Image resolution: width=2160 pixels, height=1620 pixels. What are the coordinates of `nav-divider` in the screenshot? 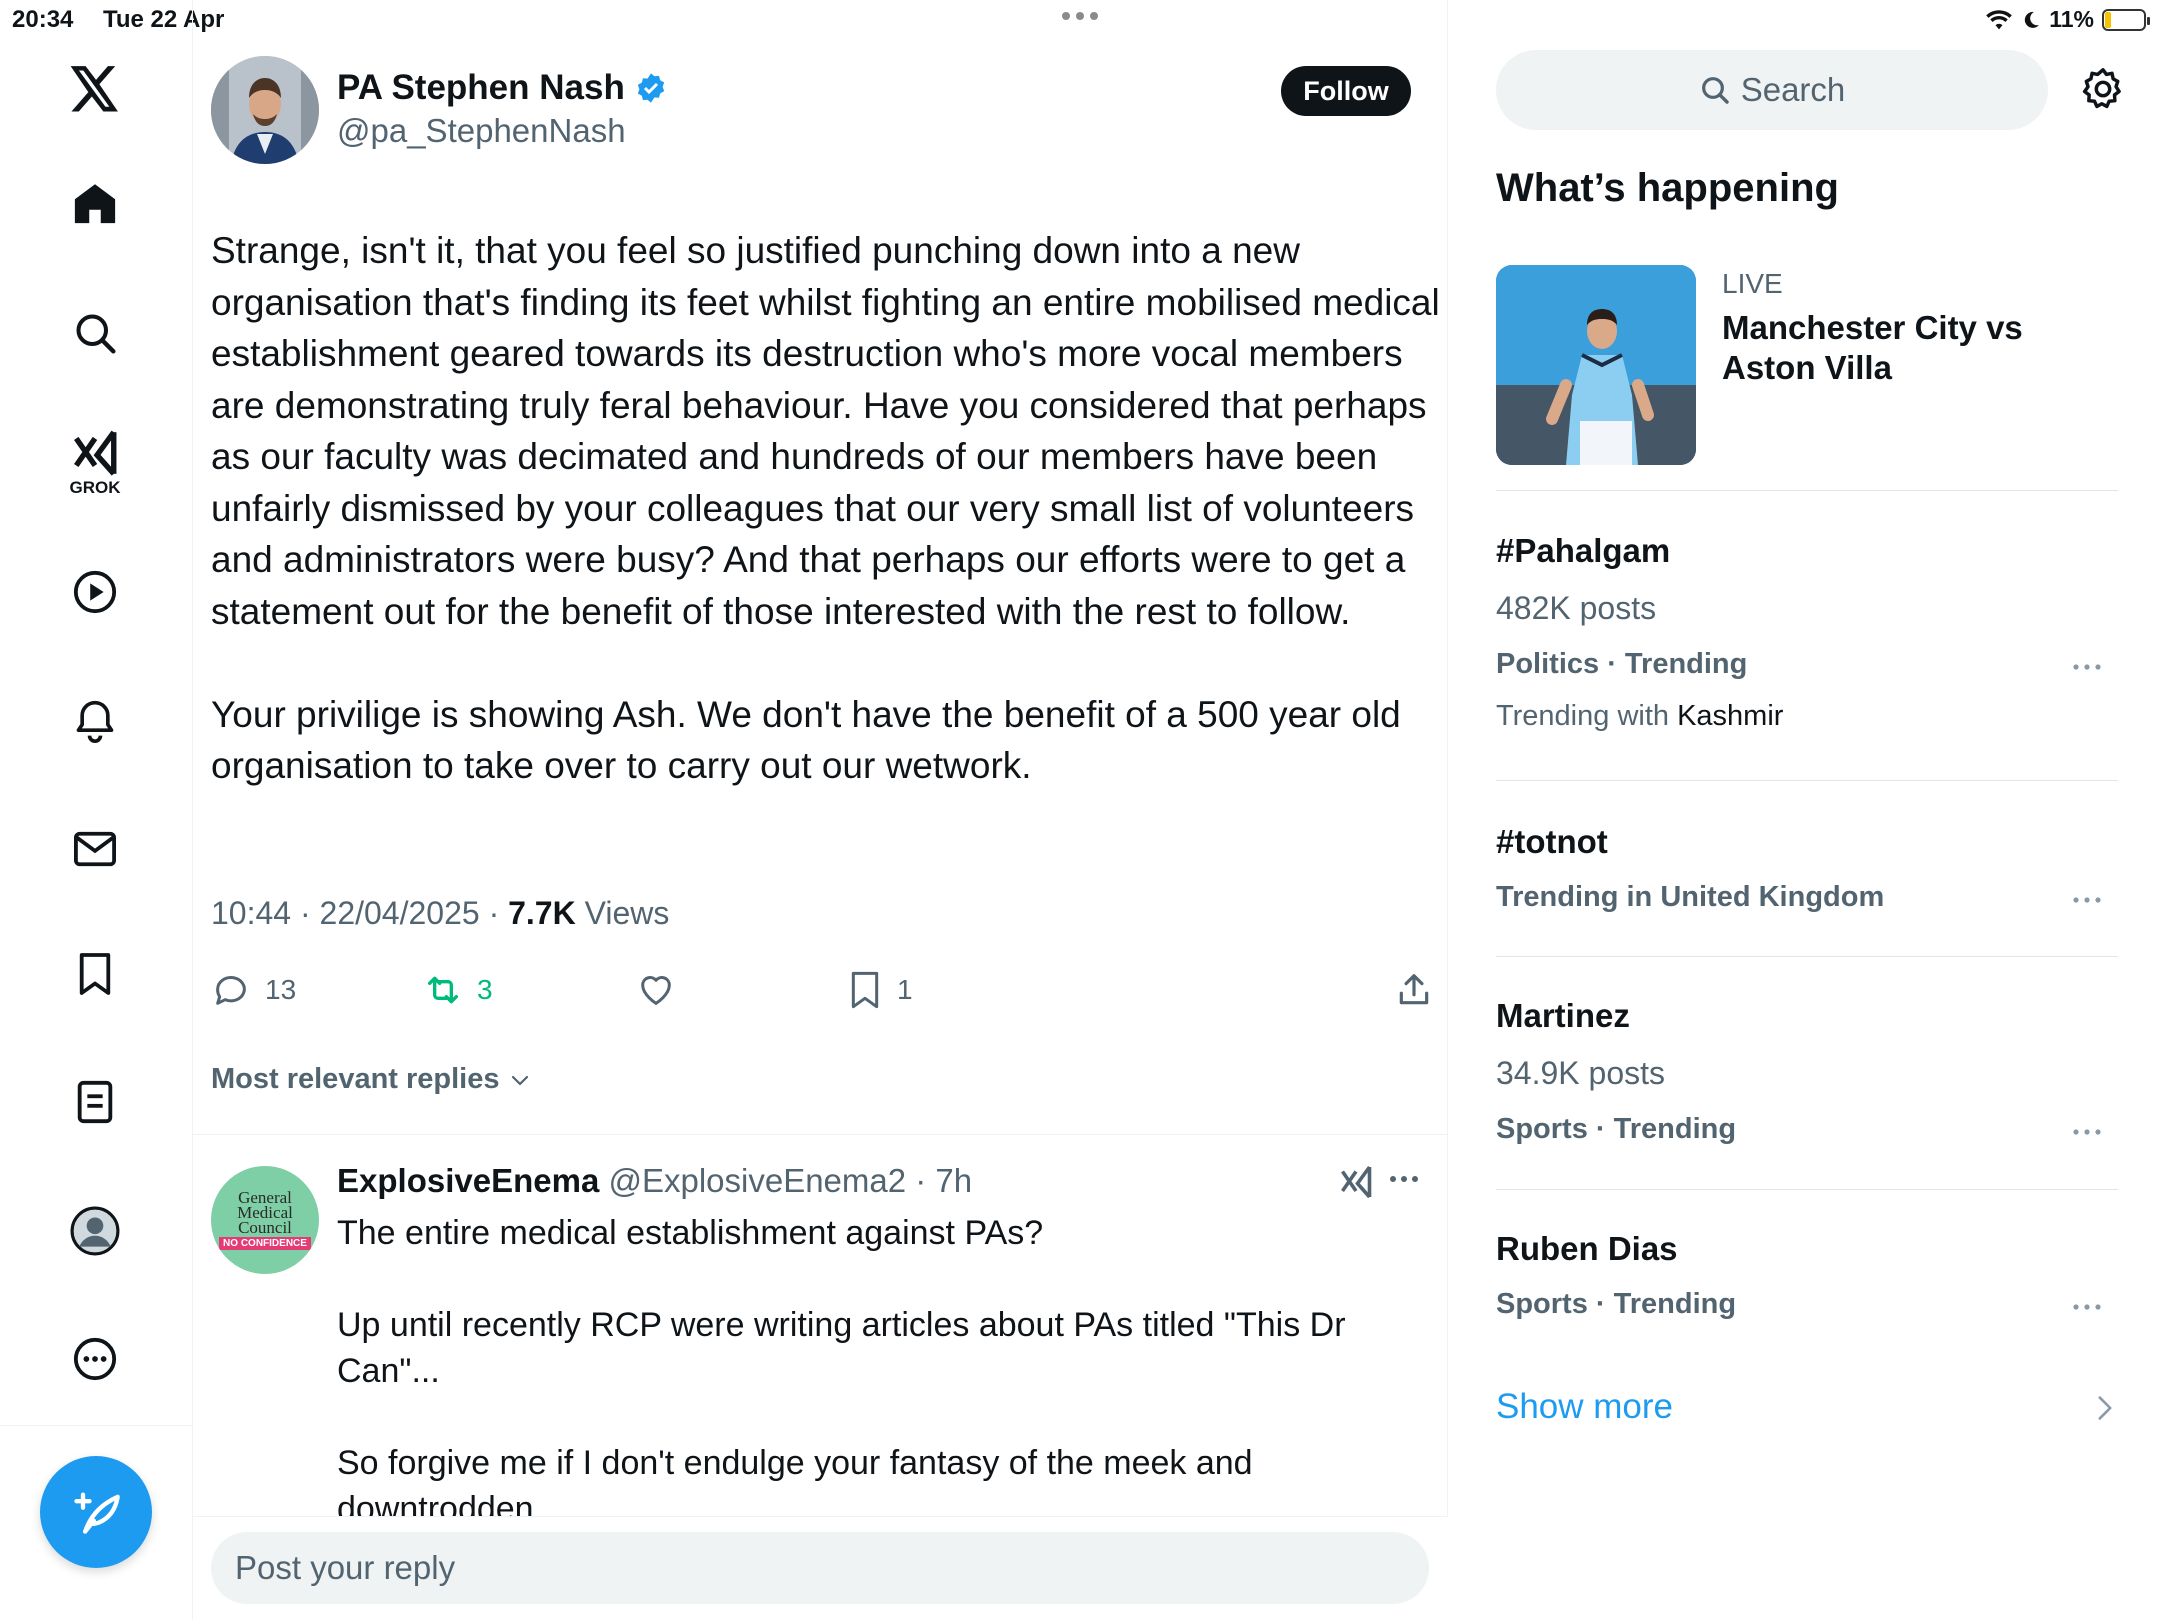 It's located at (96, 1425).